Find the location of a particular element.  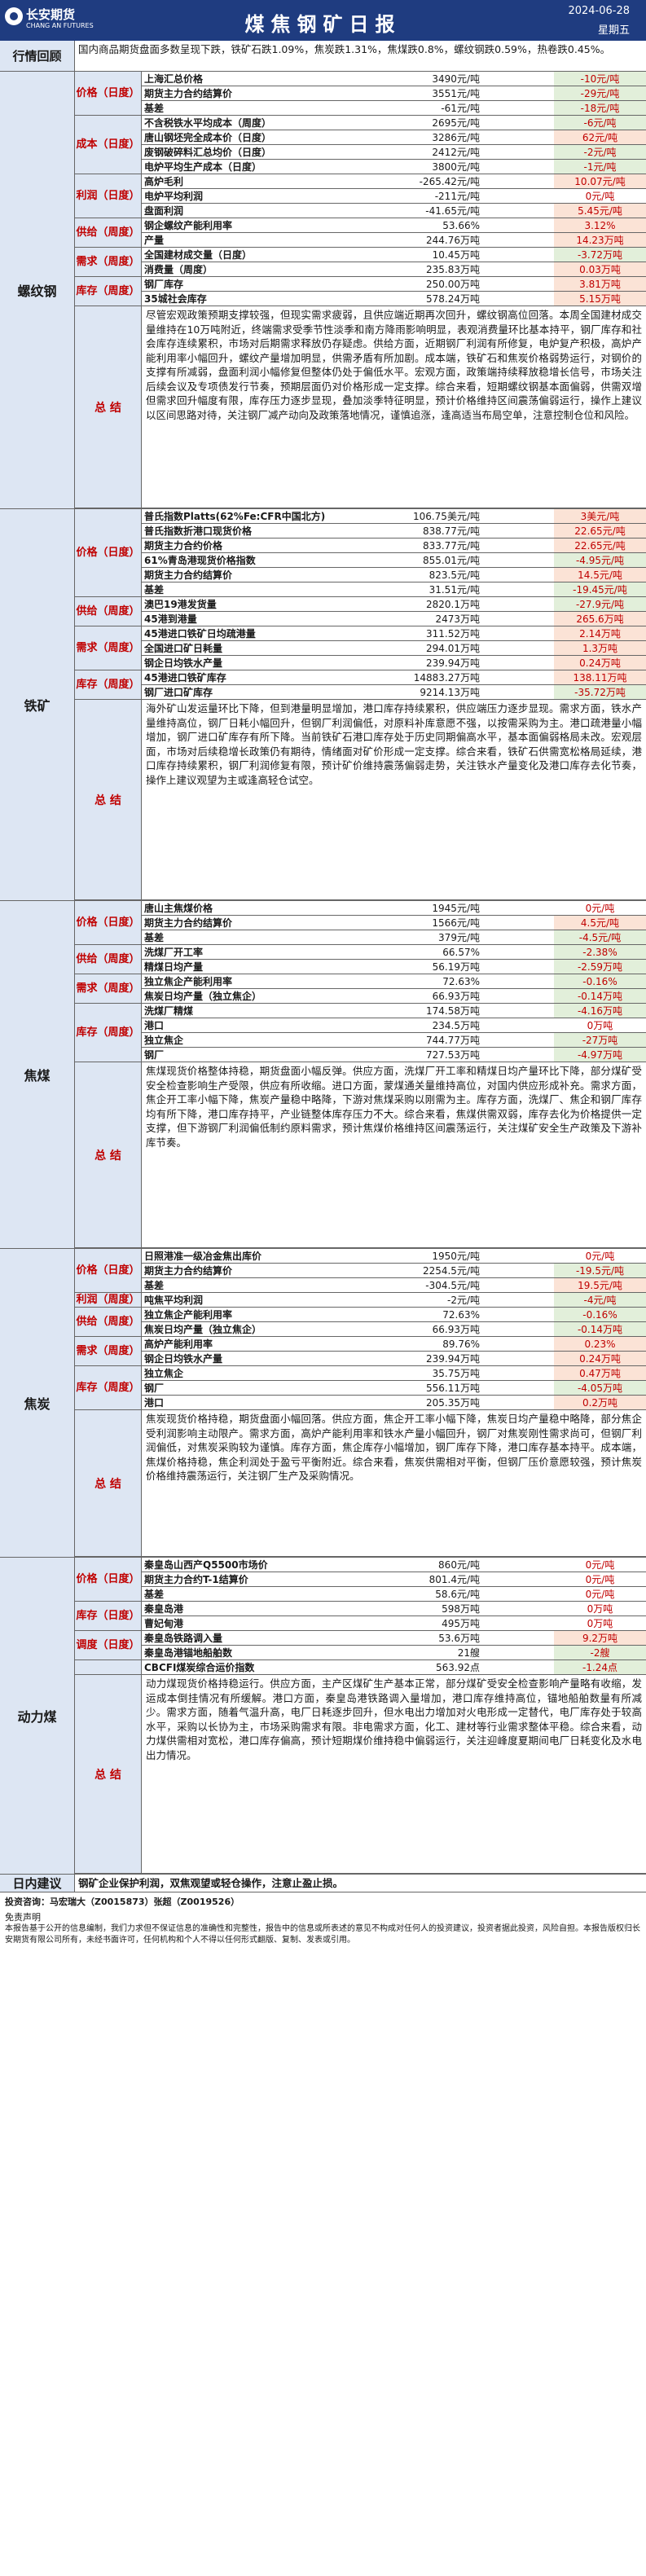

metric-row: 45港到港量 2473万吨 265.6万吨 is located at coordinates (394, 619).